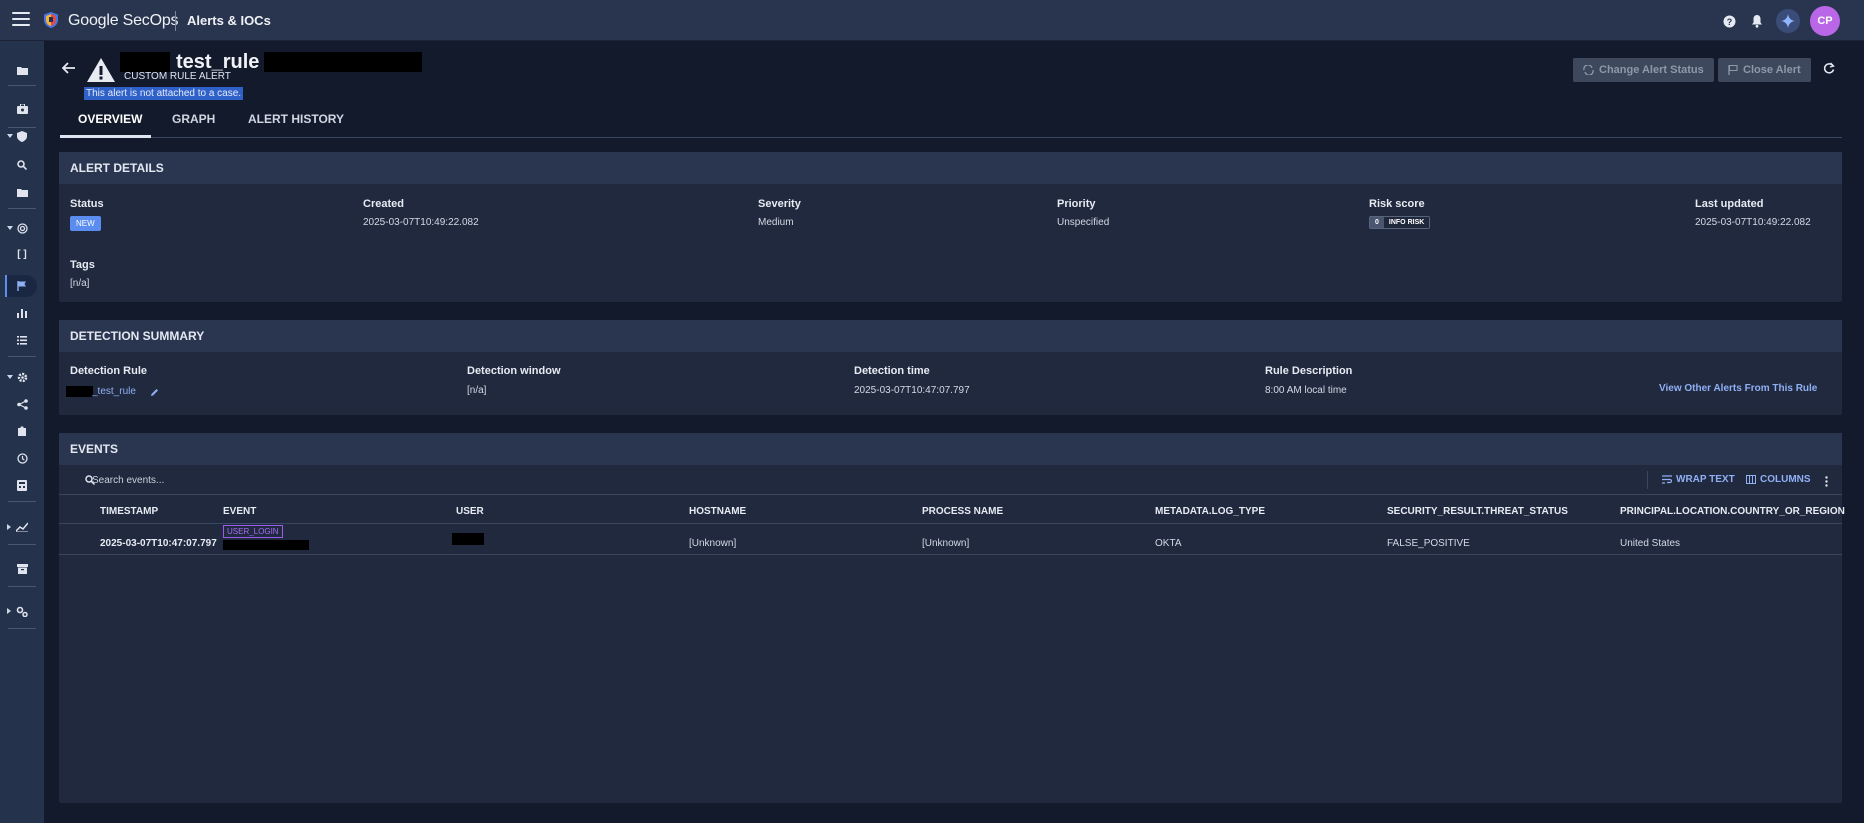 This screenshot has width=1864, height=823. Describe the element at coordinates (779, 204) in the screenshot. I see `severity-label: Severity` at that location.